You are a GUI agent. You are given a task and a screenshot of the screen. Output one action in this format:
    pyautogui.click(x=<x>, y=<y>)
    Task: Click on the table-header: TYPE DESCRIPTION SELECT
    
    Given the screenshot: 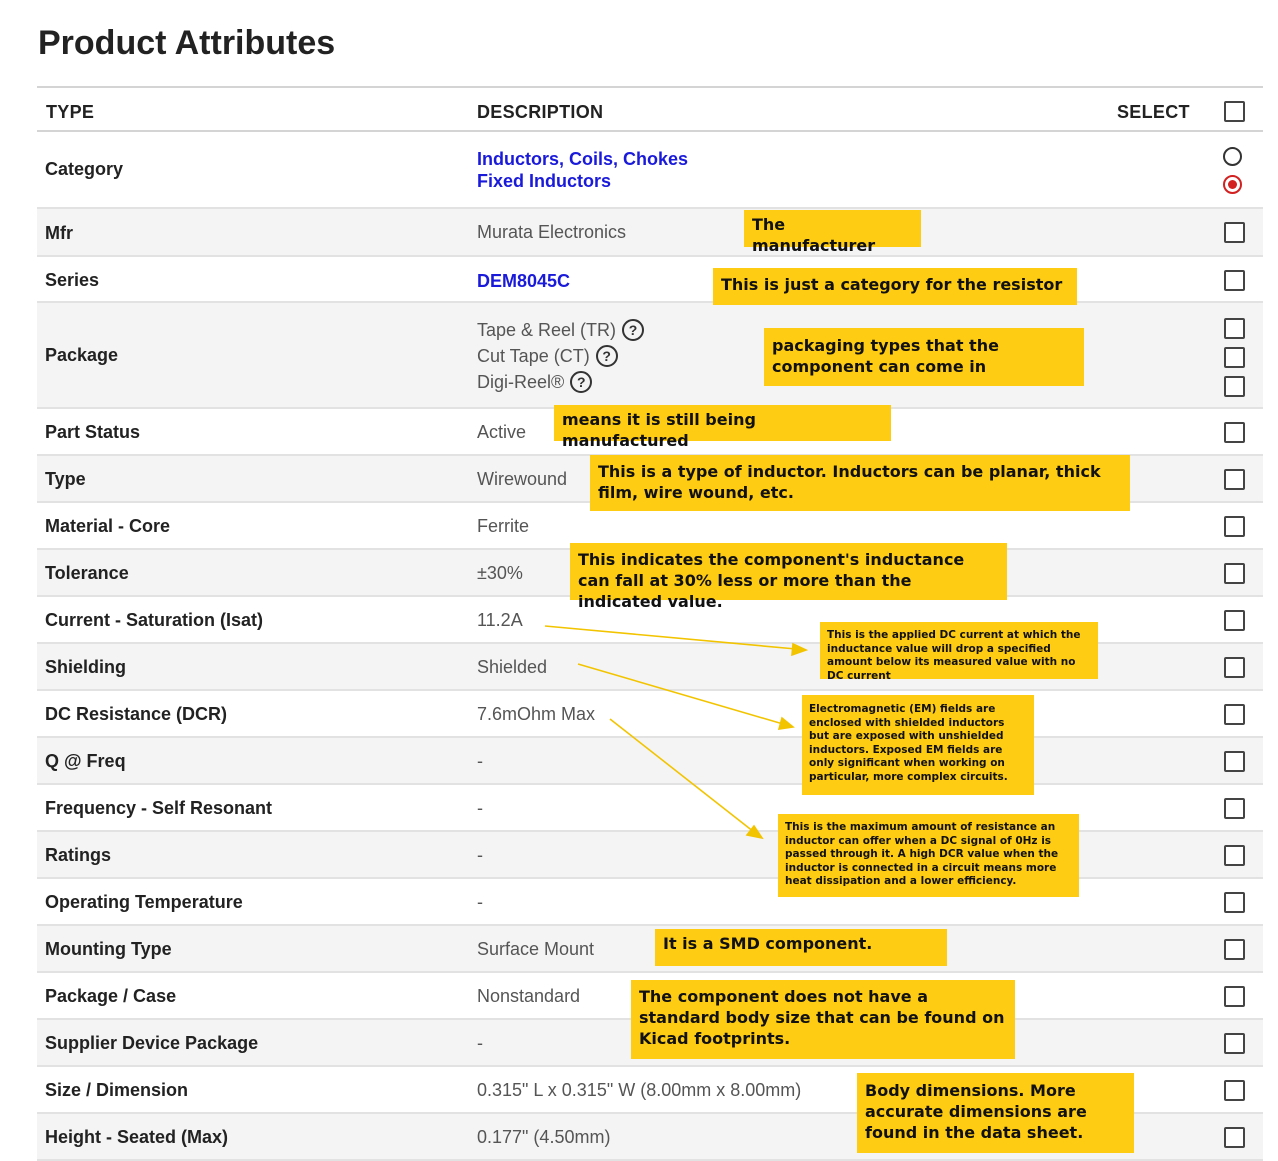 What is the action you would take?
    pyautogui.click(x=650, y=109)
    